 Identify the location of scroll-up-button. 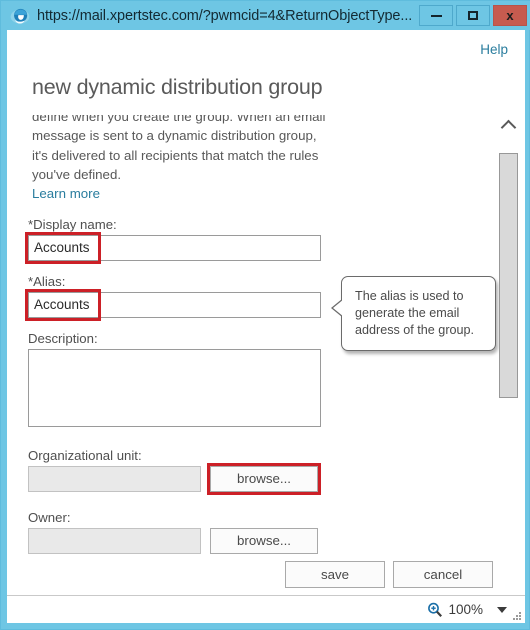
(508, 125).